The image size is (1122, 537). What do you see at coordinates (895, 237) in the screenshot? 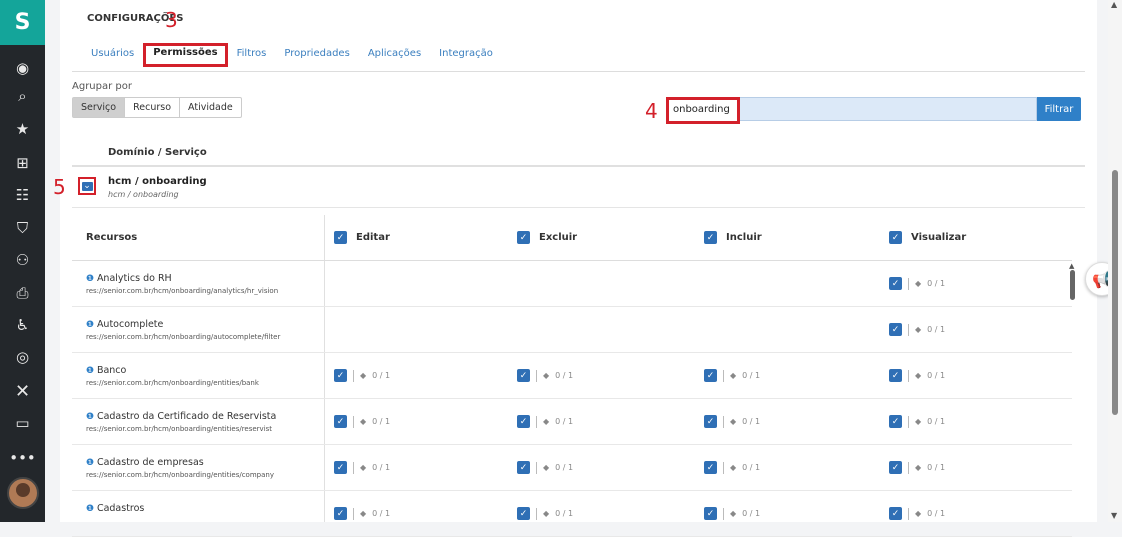
I see `checkbox-visualizar-all: ✓` at bounding box center [895, 237].